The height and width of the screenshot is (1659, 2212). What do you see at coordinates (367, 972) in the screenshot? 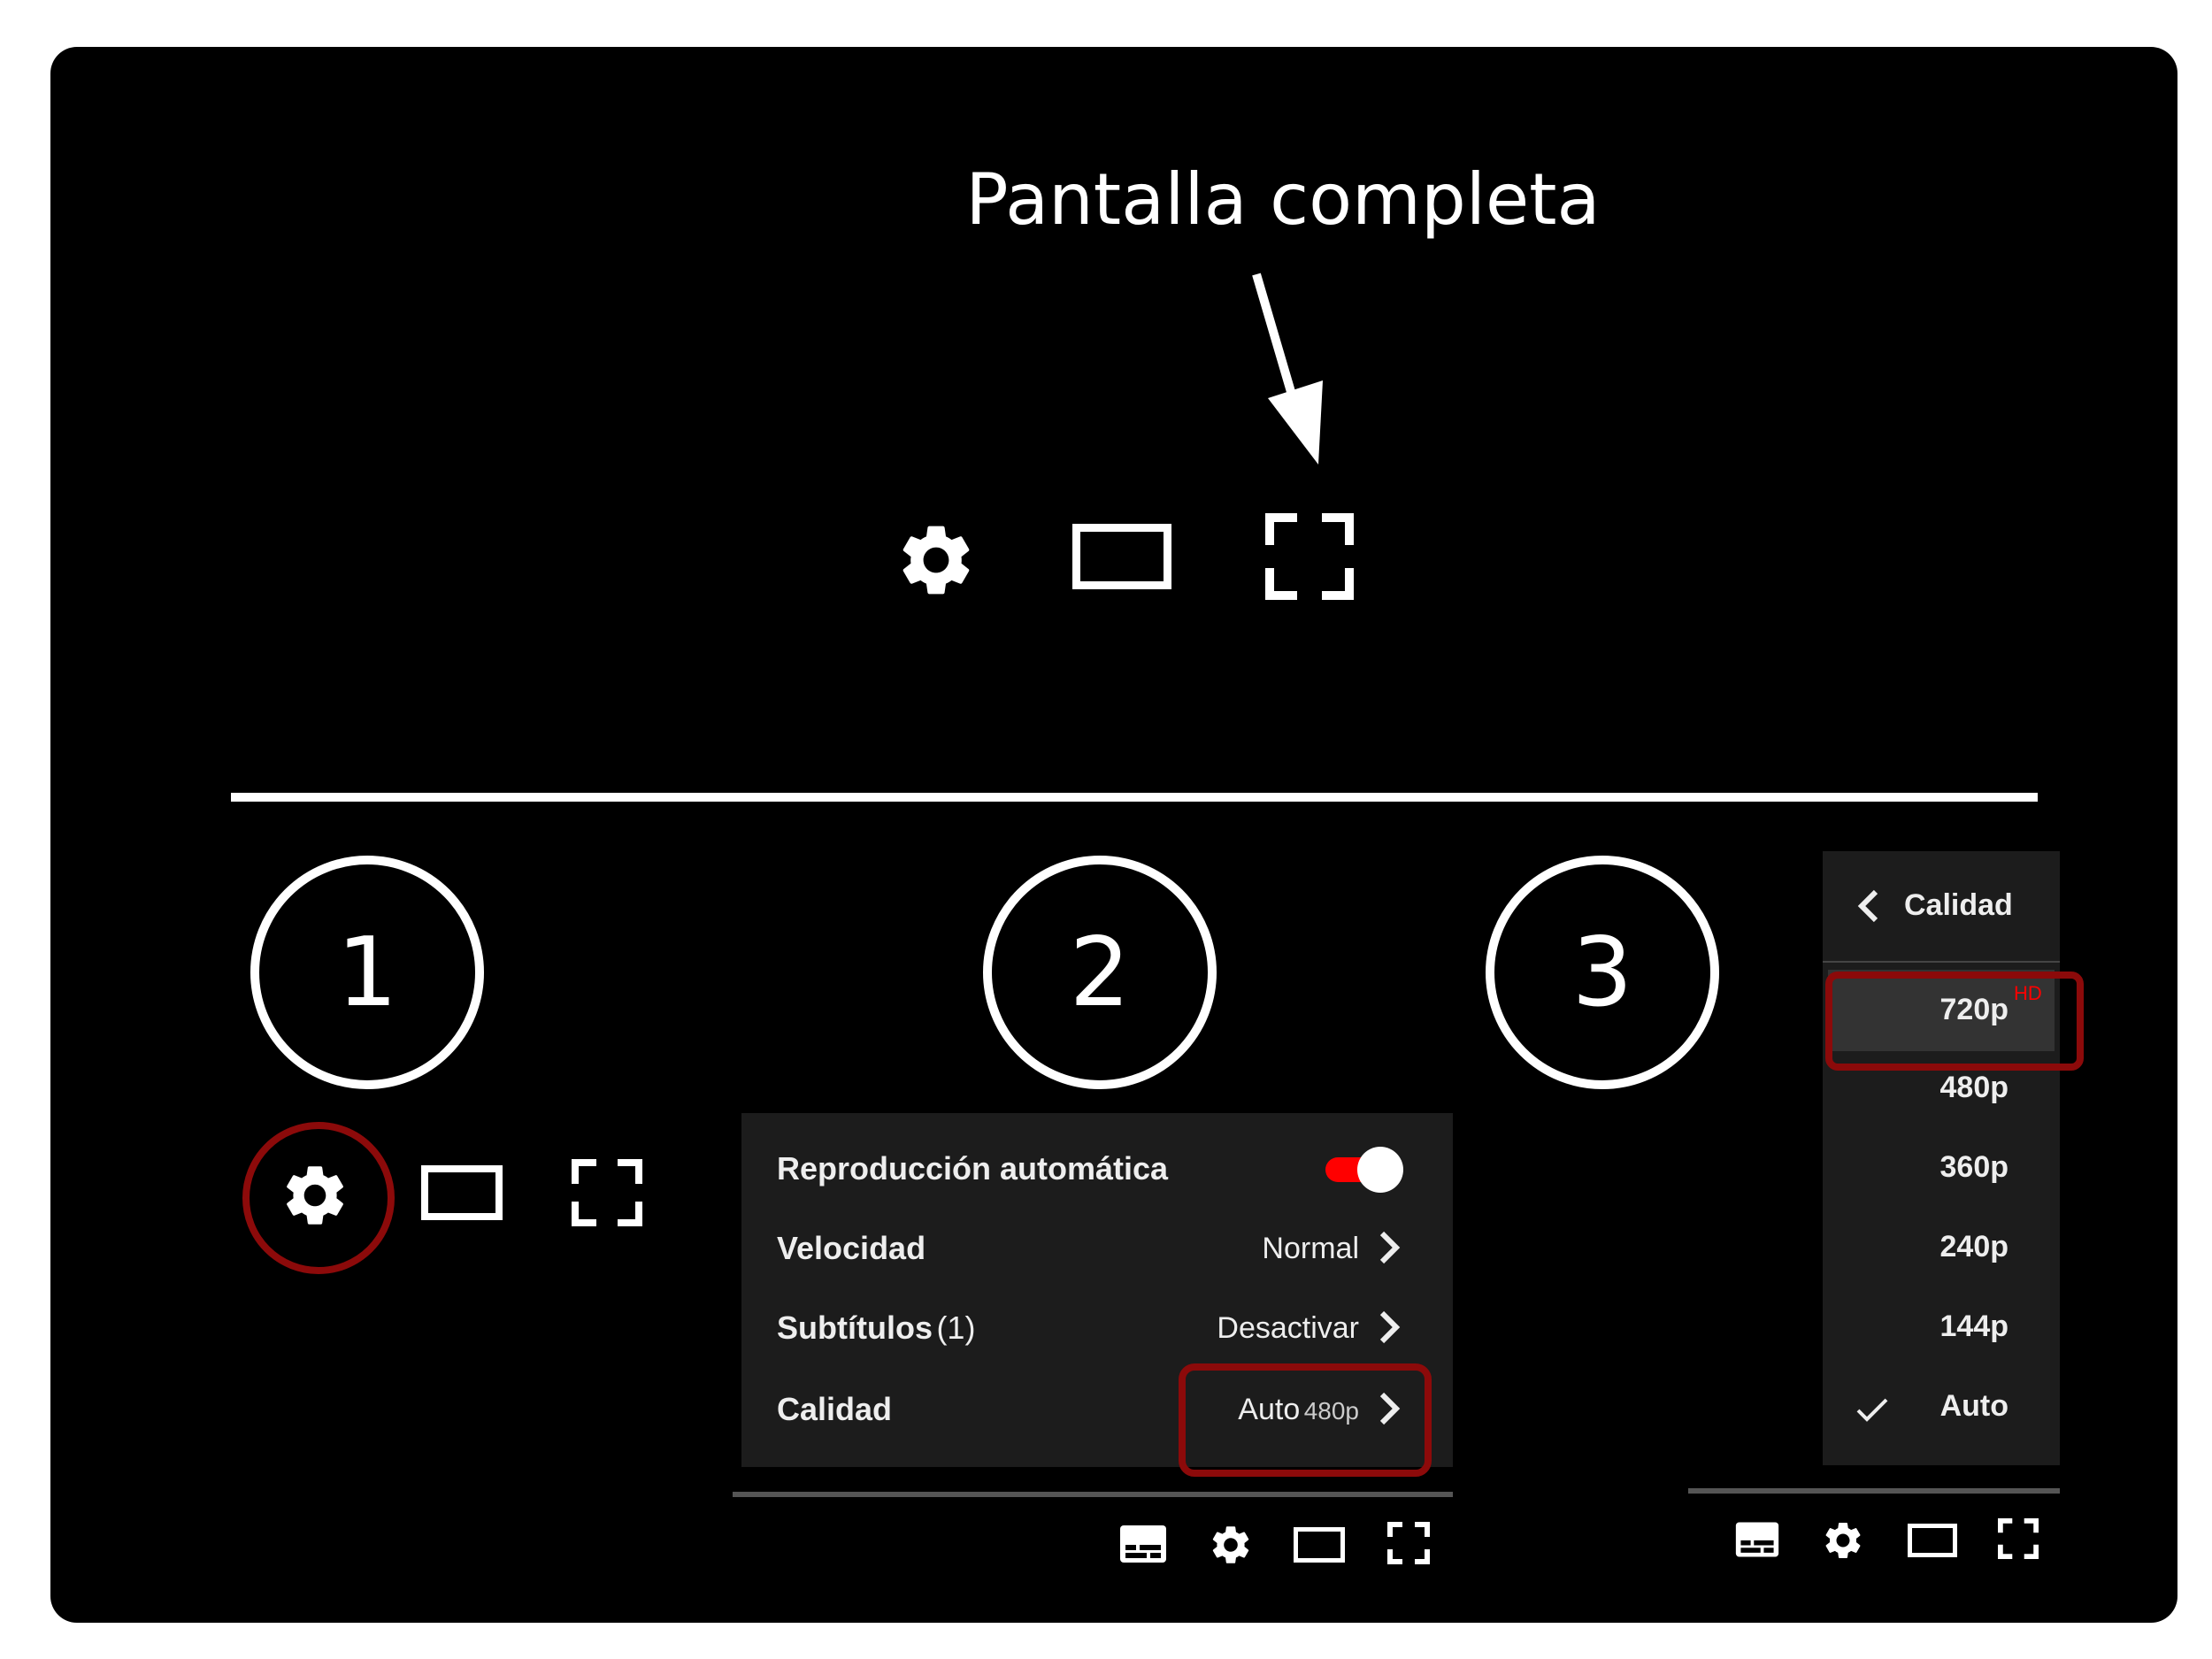
I see `step-1: 1` at bounding box center [367, 972].